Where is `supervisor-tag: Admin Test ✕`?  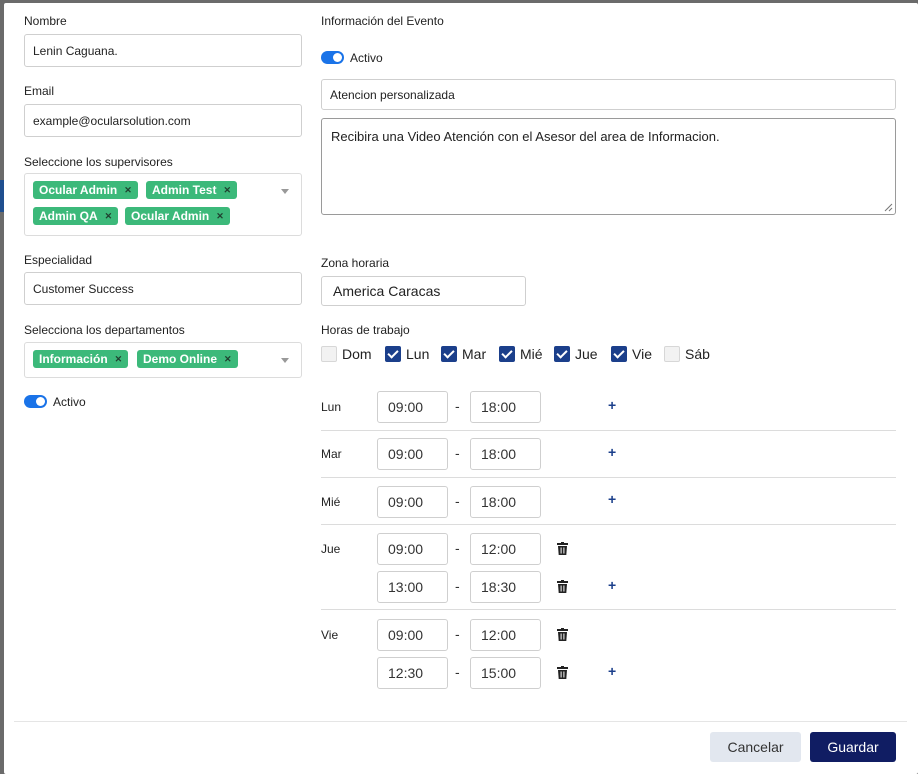
supervisor-tag: Admin Test ✕ is located at coordinates (191, 190).